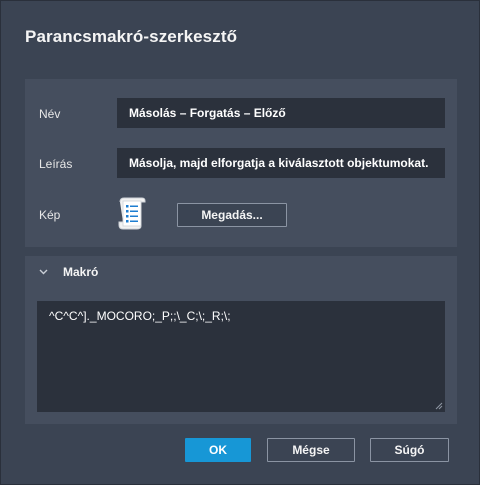 The image size is (480, 485). Describe the element at coordinates (439, 406) in the screenshot. I see `resize-grip-icon` at that location.